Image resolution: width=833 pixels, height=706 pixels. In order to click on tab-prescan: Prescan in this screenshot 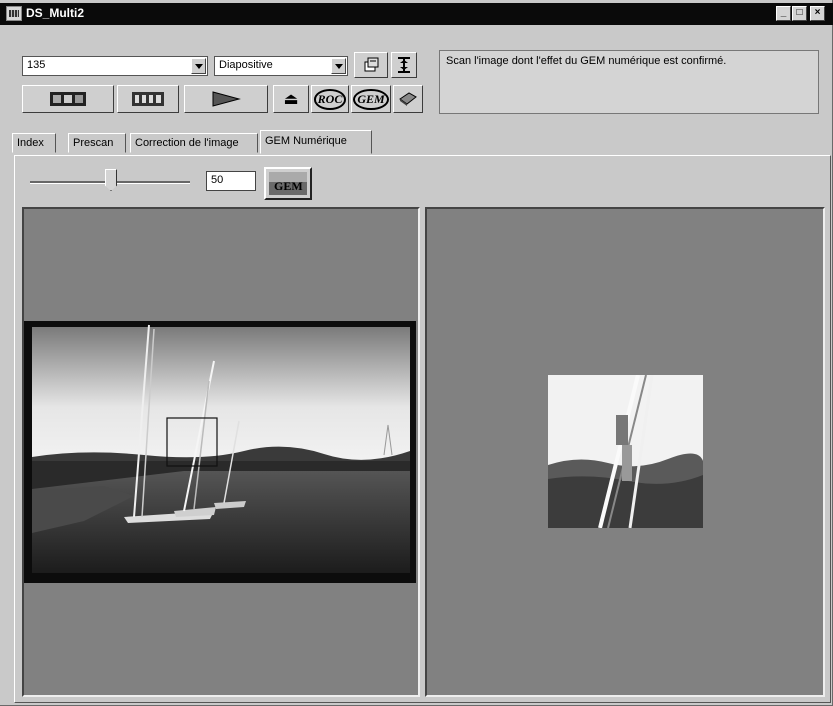, I will do `click(97, 143)`.